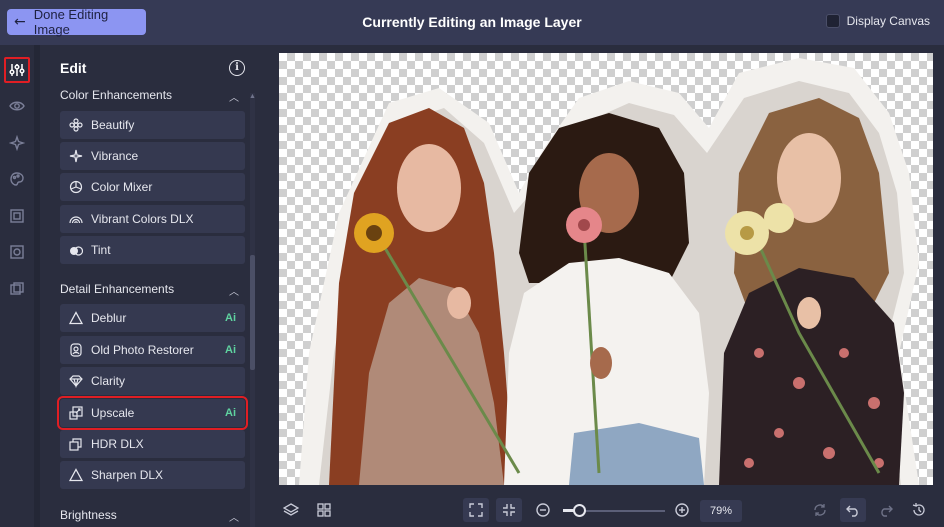 This screenshot has width=944, height=527. Describe the element at coordinates (76, 381) in the screenshot. I see `diamond-icon` at that location.